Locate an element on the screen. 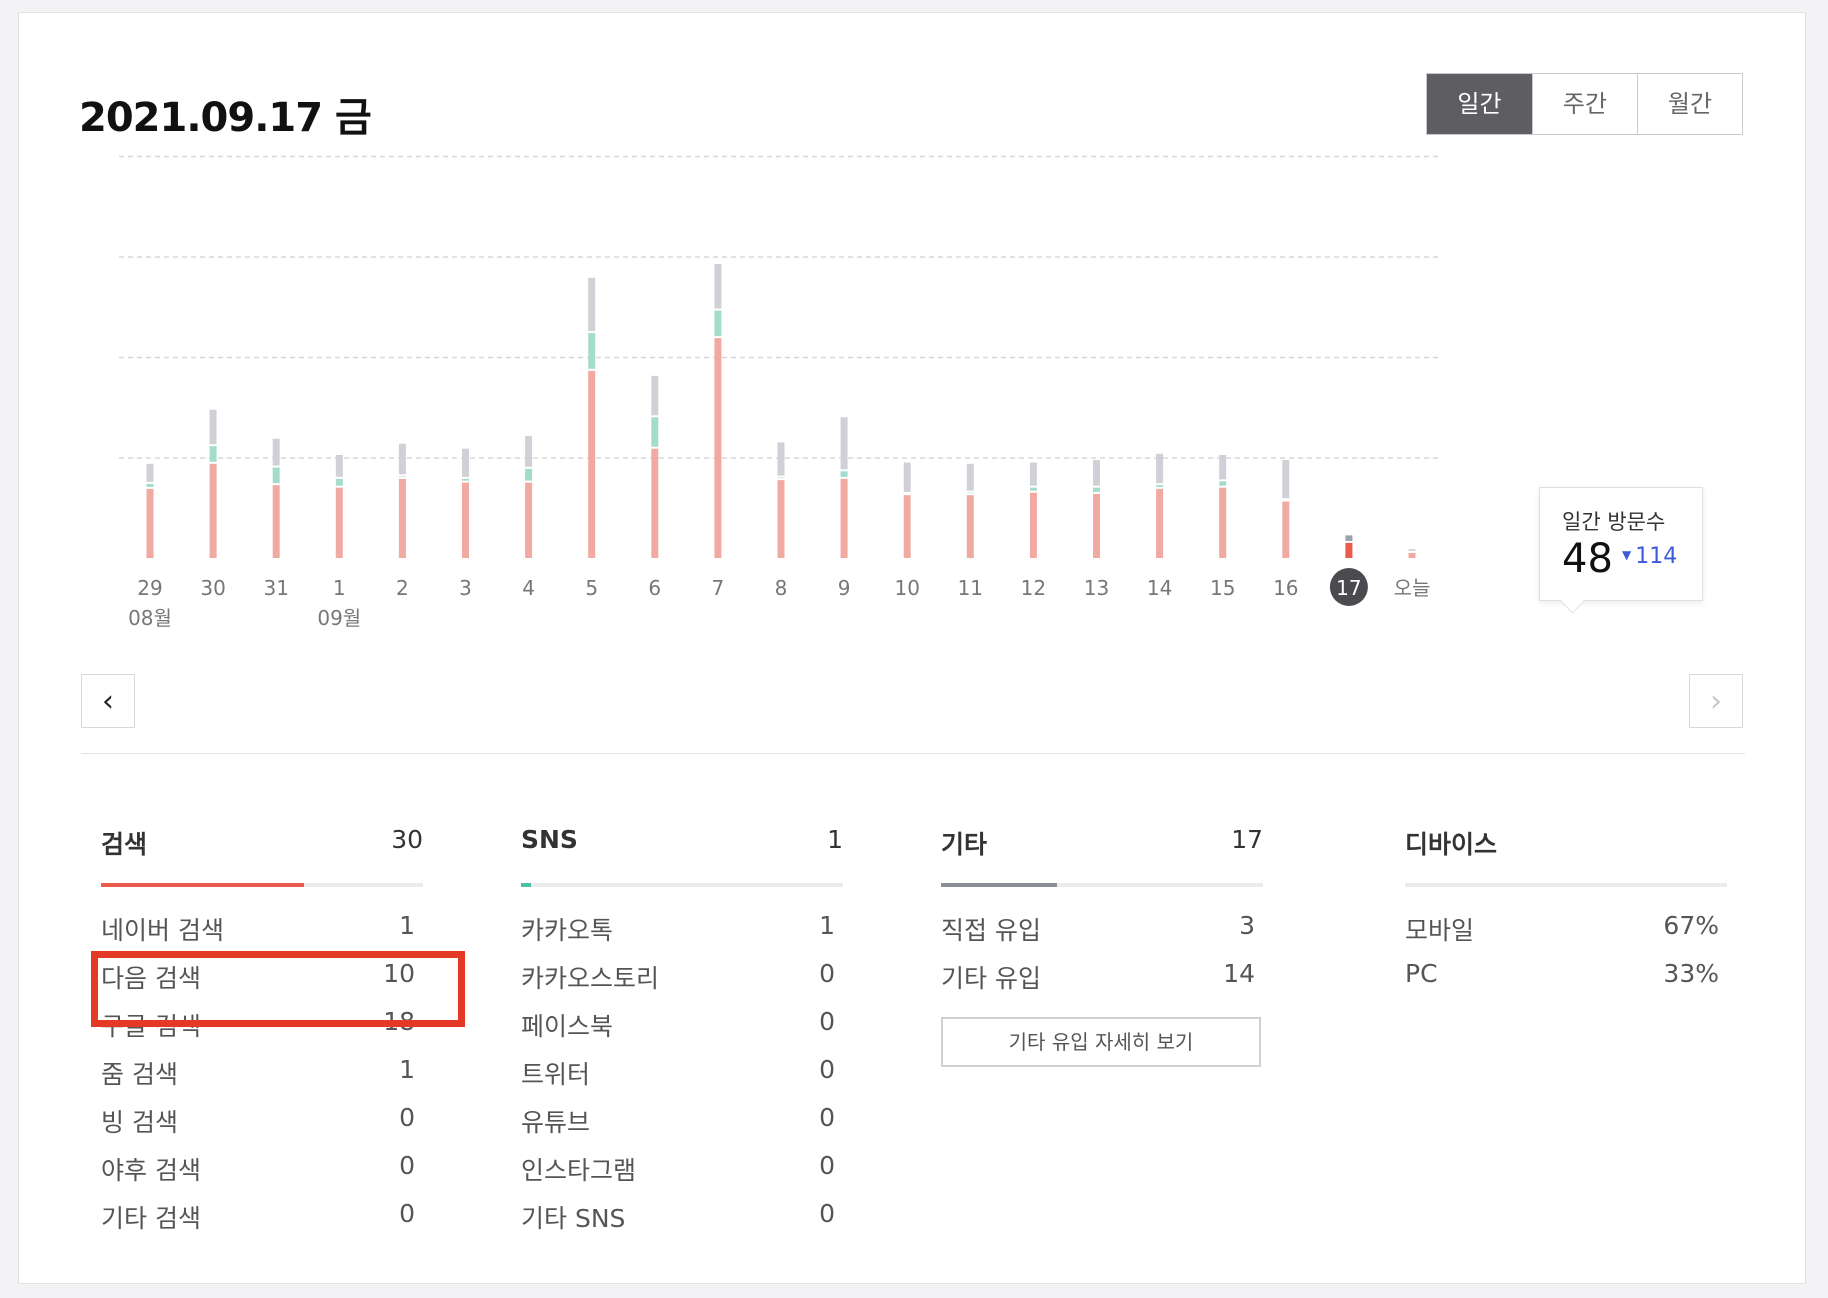 This screenshot has width=1828, height=1298. search-row-value: 10 is located at coordinates (399, 973).